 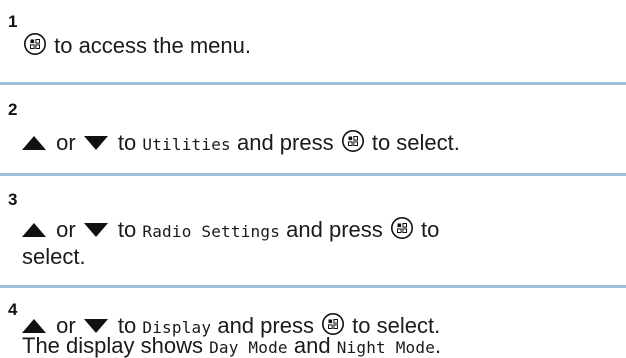 What do you see at coordinates (13, 21) in the screenshot?
I see `step-number: 1` at bounding box center [13, 21].